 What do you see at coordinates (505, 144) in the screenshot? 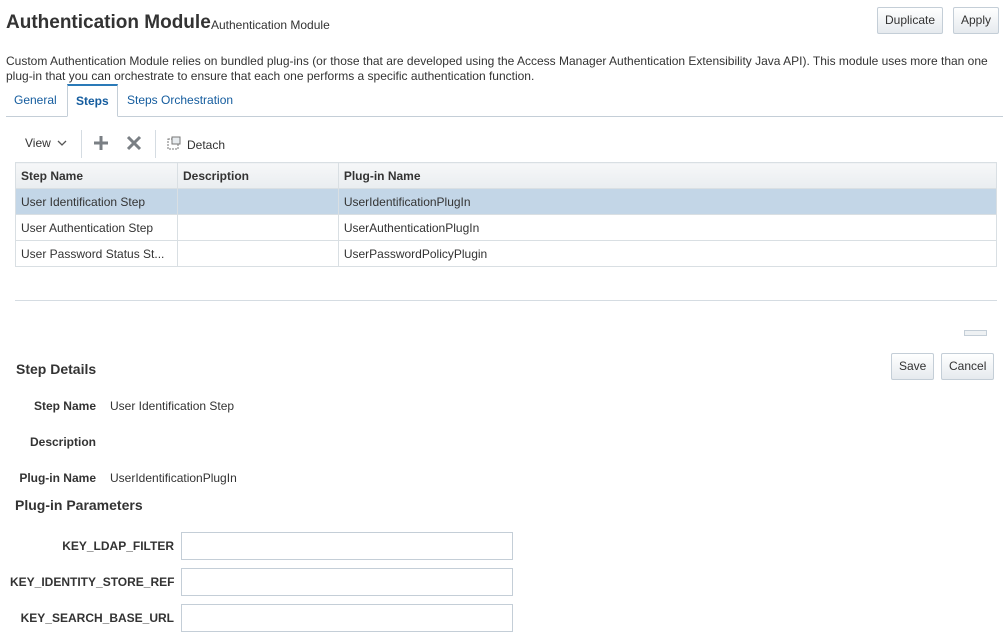
I see `table-toolbar: View Detach` at bounding box center [505, 144].